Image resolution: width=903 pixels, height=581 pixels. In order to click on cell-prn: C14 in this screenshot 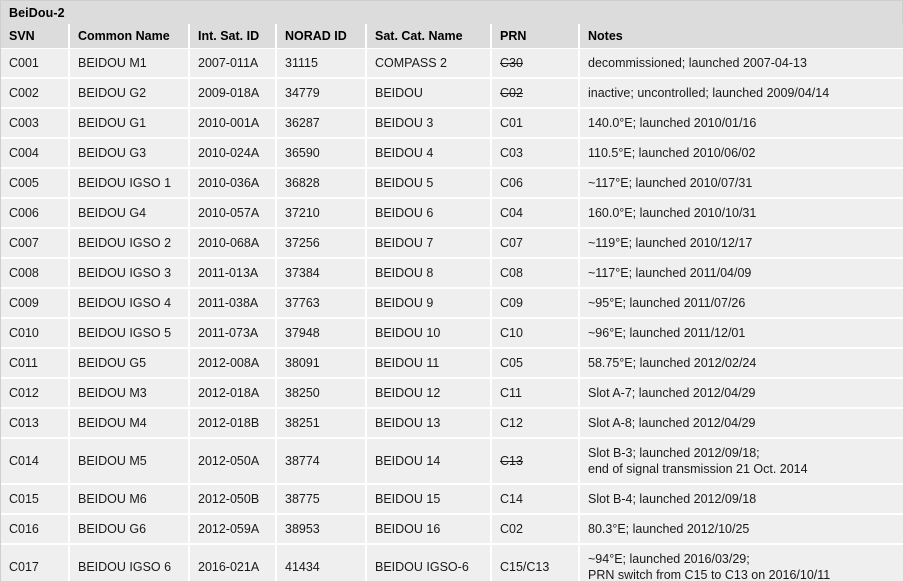, I will do `click(535, 499)`.